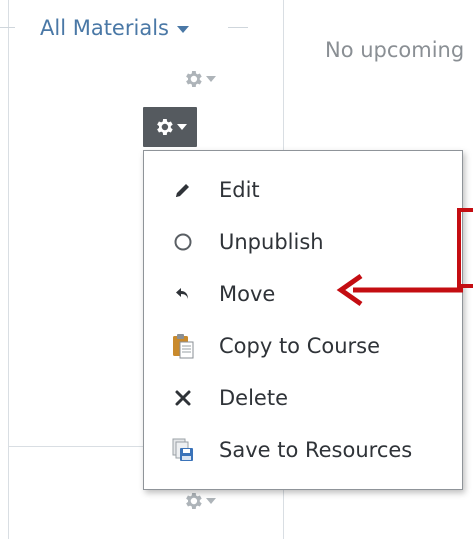 The width and height of the screenshot is (473, 539). What do you see at coordinates (183, 242) in the screenshot?
I see `circle-outline-icon` at bounding box center [183, 242].